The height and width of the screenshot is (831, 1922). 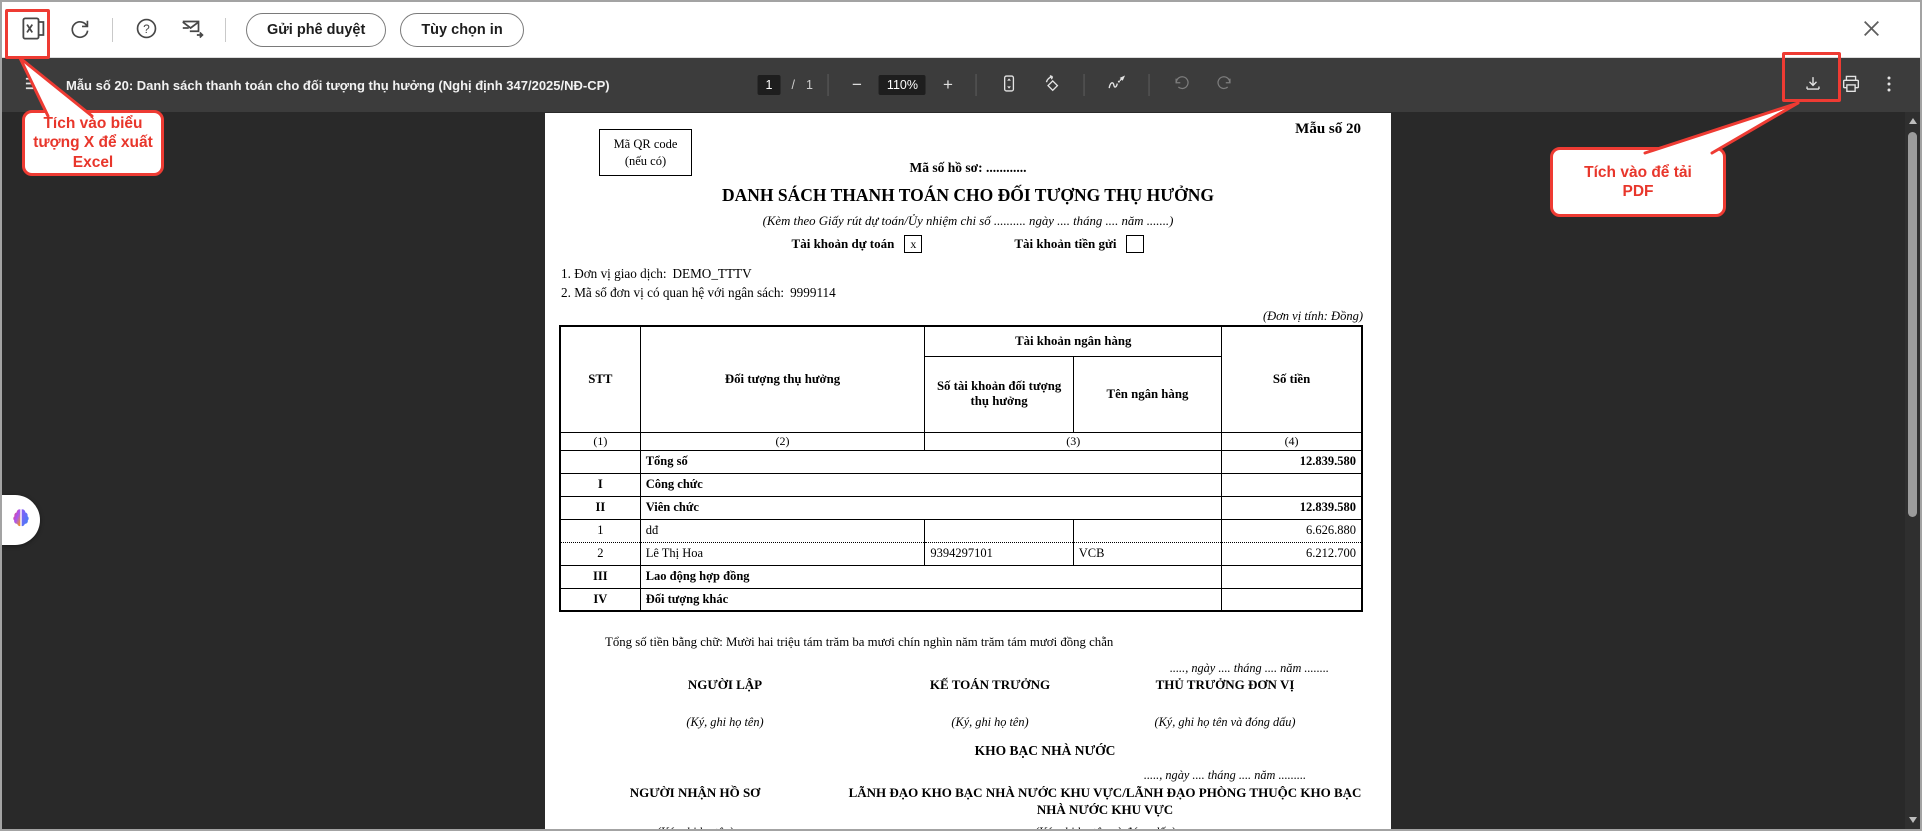 I want to click on refresh-button, so click(x=79, y=30).